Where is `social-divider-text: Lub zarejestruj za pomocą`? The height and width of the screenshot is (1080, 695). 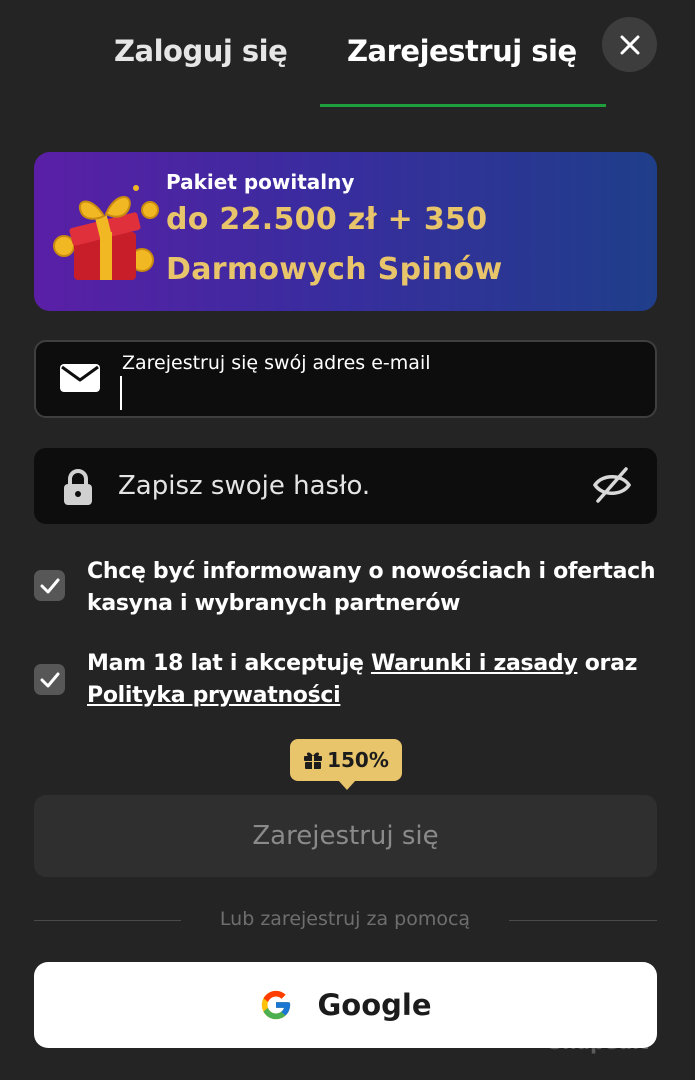 social-divider-text: Lub zarejestruj za pomocą is located at coordinates (345, 919).